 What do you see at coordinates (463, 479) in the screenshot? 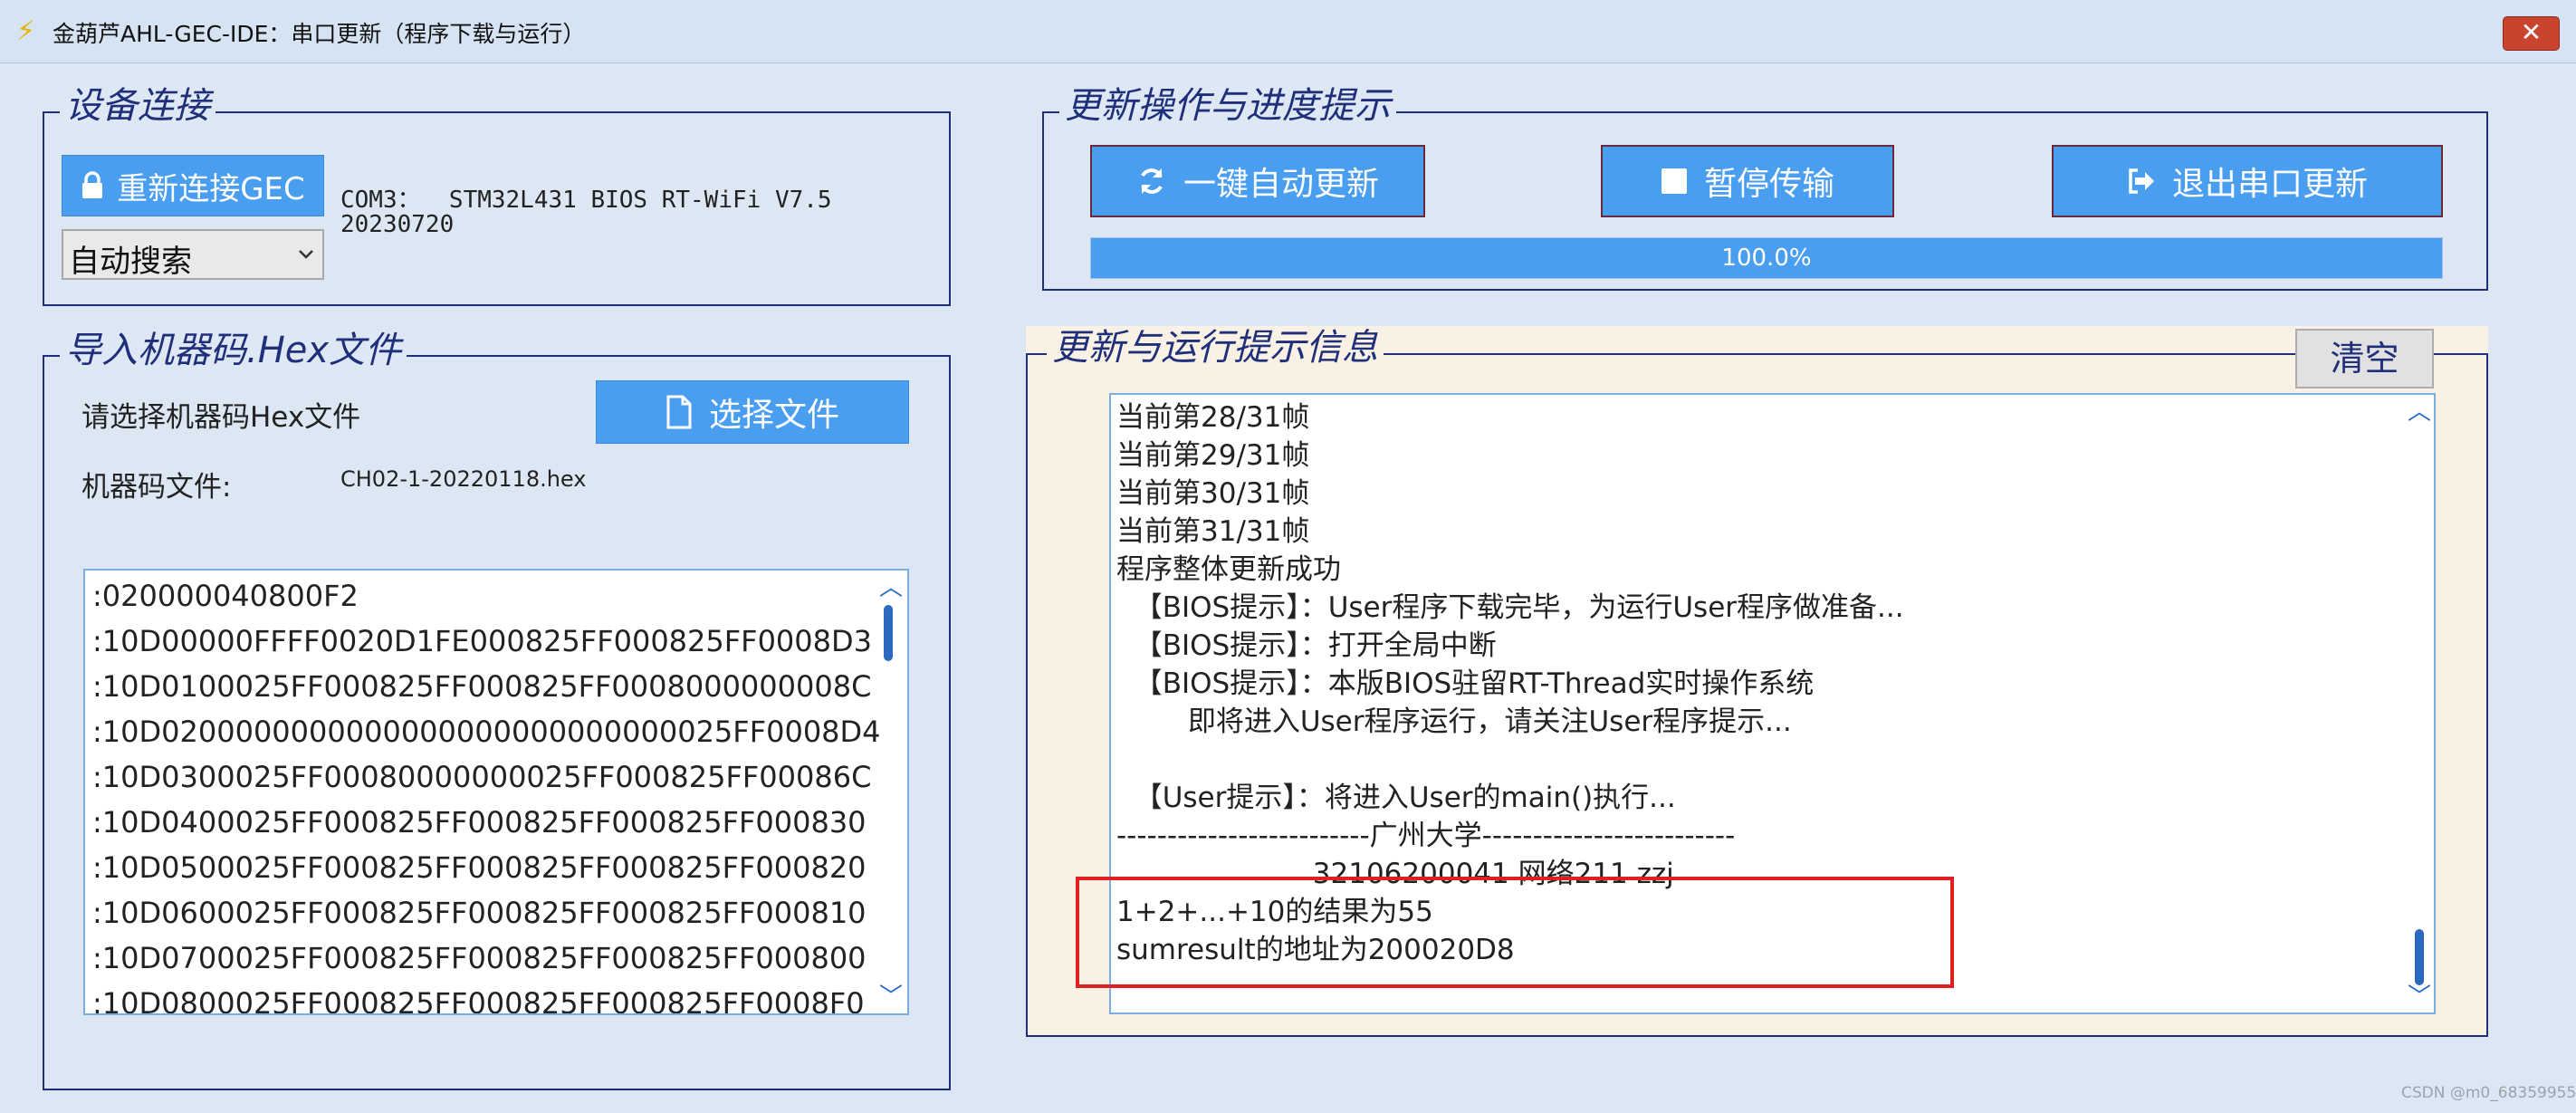
I see `machine-code-file-name: CH02-1-20220118.hex` at bounding box center [463, 479].